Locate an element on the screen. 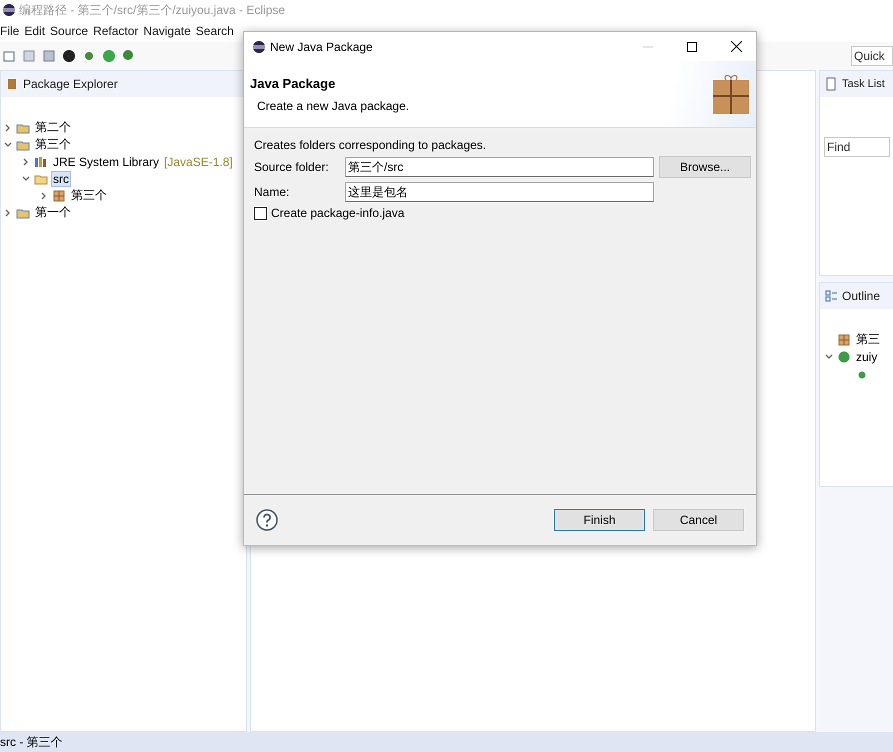 The image size is (893, 752). gift-box-icon is located at coordinates (731, 94).